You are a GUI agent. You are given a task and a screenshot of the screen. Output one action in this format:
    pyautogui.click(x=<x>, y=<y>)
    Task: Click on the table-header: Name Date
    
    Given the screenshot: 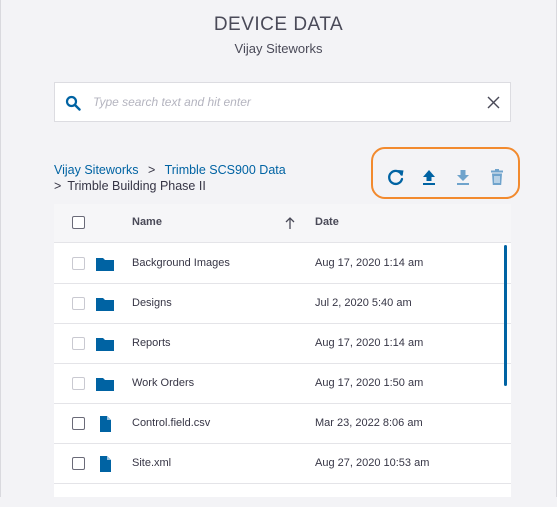 What is the action you would take?
    pyautogui.click(x=282, y=223)
    